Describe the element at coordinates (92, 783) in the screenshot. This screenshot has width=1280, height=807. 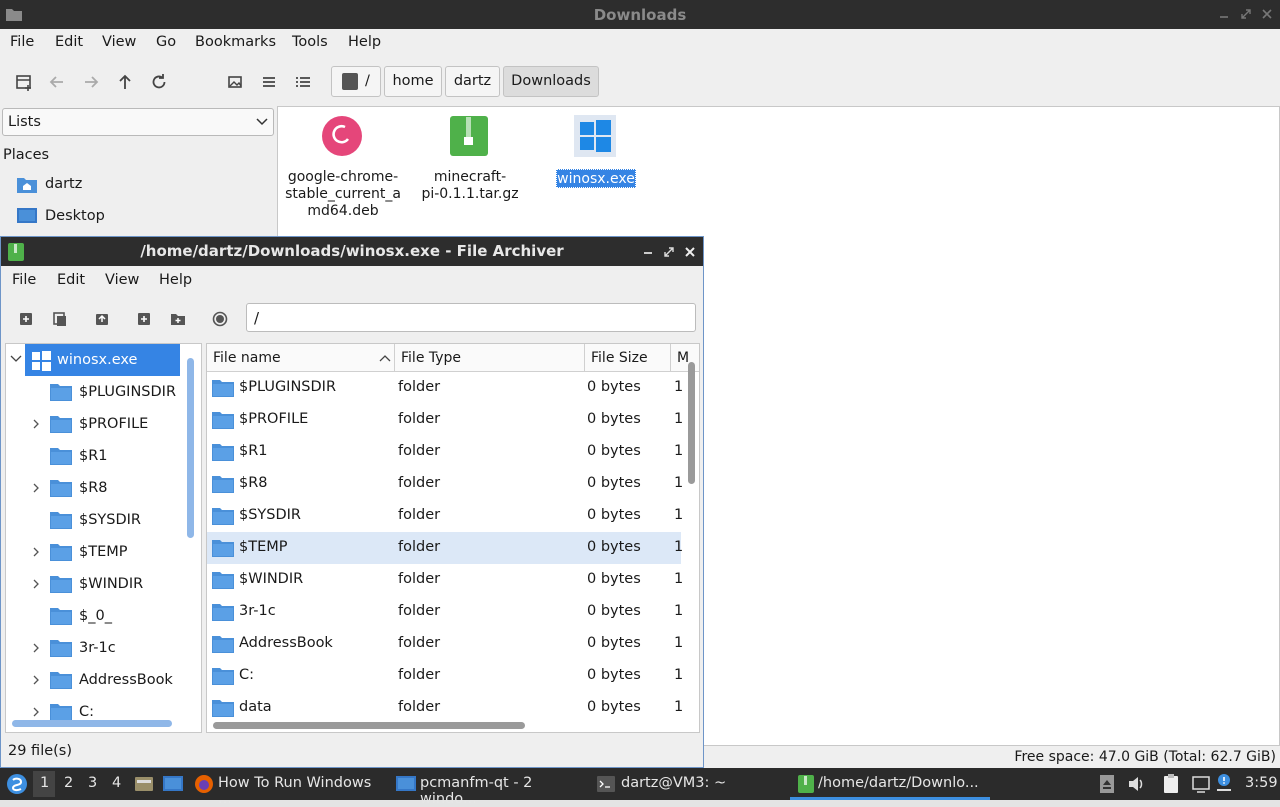
I see `workspace-3: 3` at that location.